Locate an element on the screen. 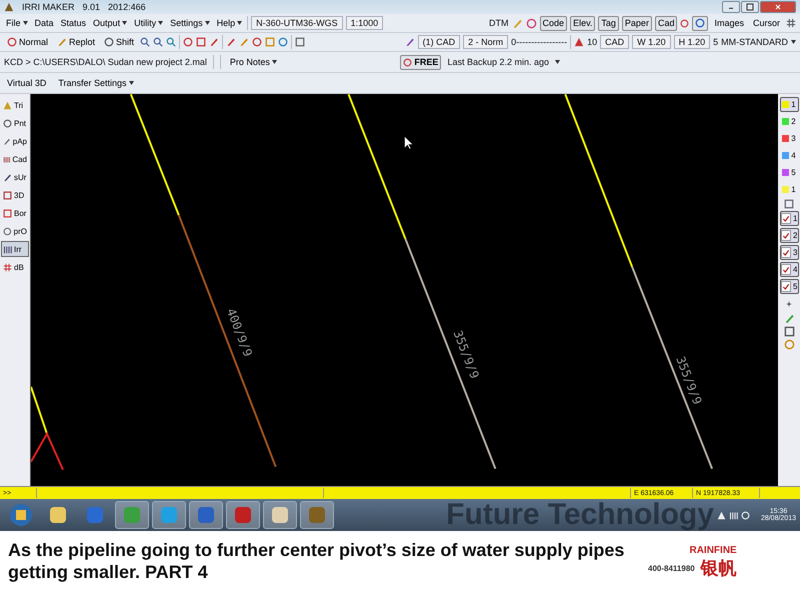 Image resolution: width=800 pixels, height=600 pixels. menu-item: Utility is located at coordinates (149, 23).